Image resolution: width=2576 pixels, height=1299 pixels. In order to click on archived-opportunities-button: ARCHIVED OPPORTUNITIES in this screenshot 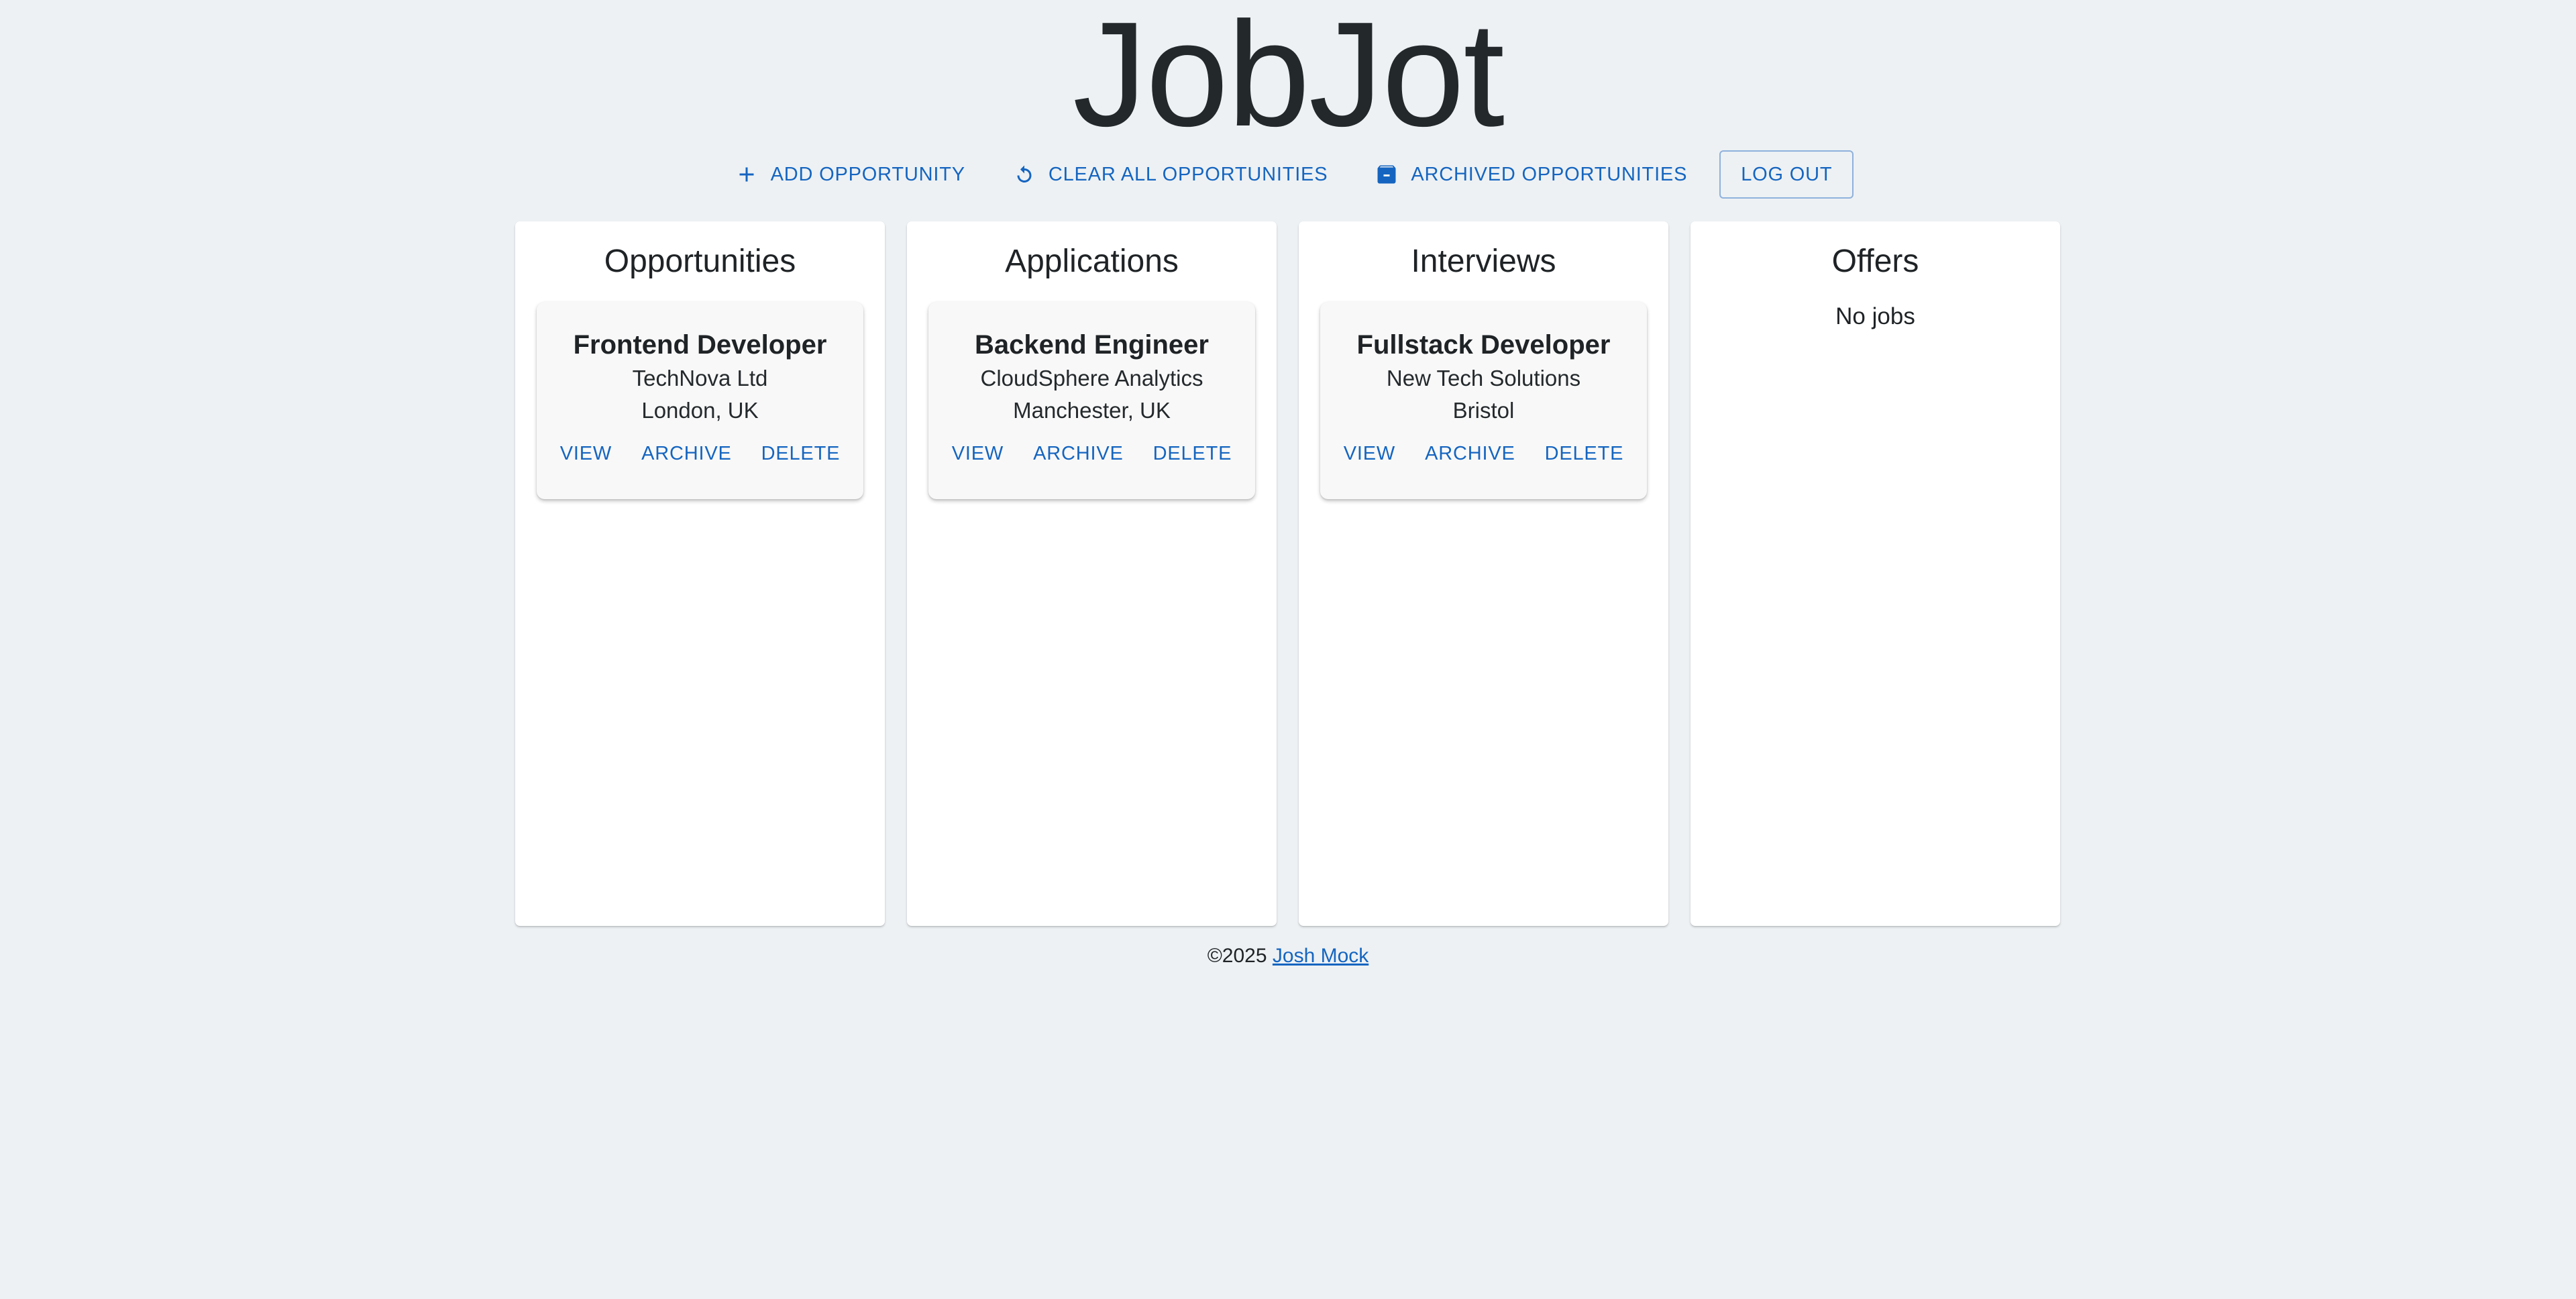, I will do `click(1531, 174)`.